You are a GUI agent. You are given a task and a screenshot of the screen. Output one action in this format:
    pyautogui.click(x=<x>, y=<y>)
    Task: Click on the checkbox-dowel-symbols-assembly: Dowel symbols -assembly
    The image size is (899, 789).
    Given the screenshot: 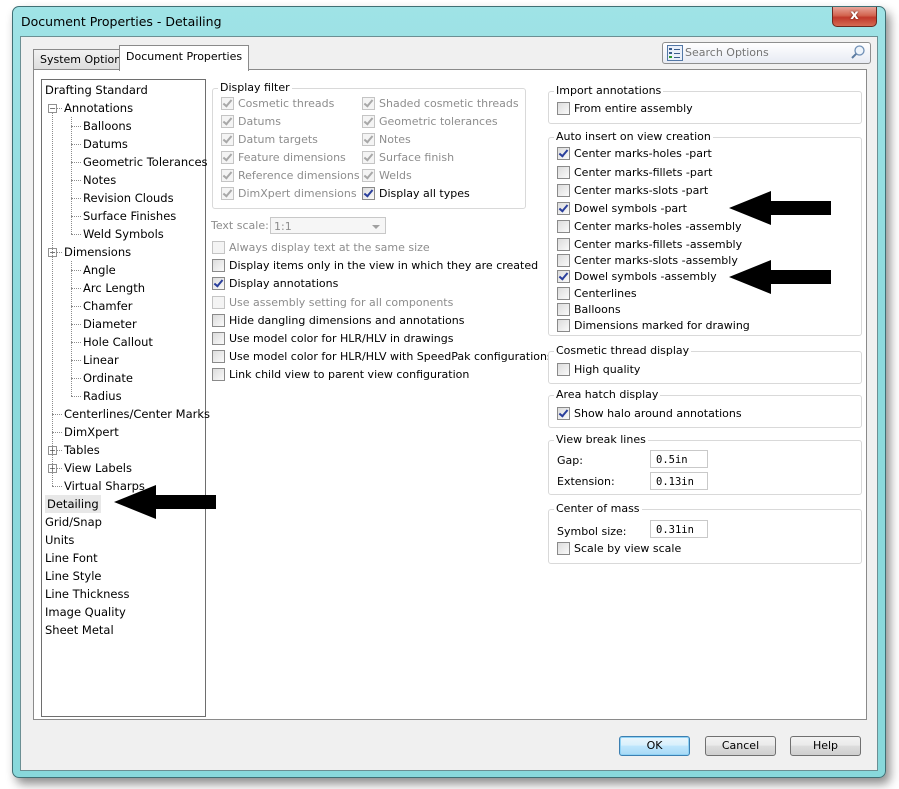 What is the action you would take?
    pyautogui.click(x=637, y=277)
    